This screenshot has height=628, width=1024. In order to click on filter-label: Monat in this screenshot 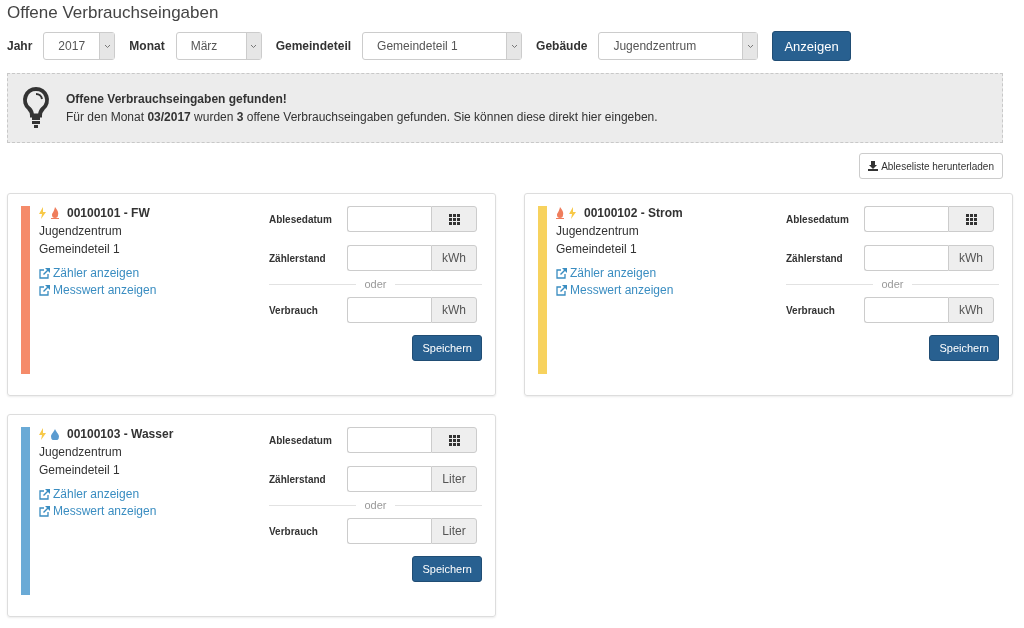, I will do `click(147, 46)`.